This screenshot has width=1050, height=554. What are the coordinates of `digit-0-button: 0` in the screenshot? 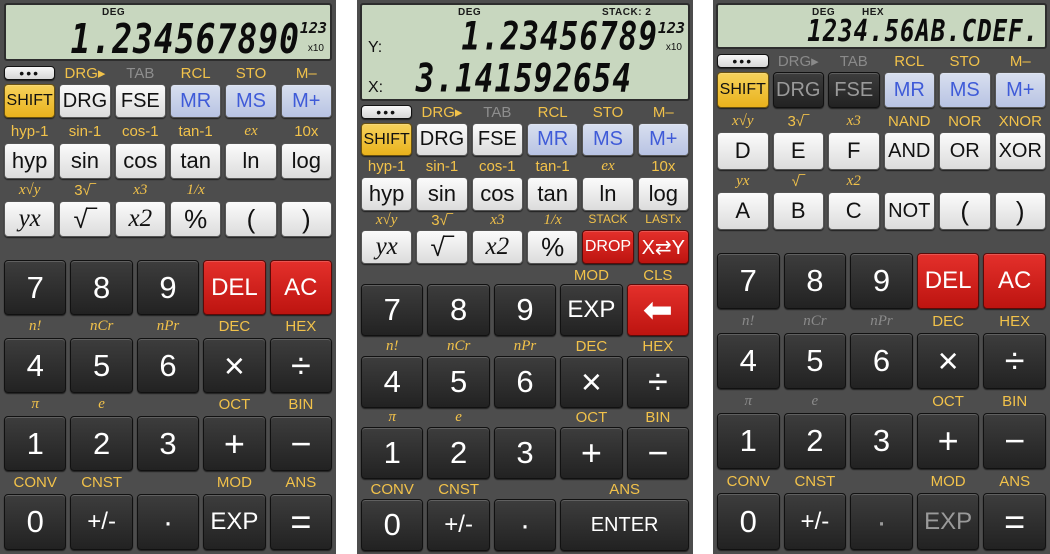 It's located at (748, 521).